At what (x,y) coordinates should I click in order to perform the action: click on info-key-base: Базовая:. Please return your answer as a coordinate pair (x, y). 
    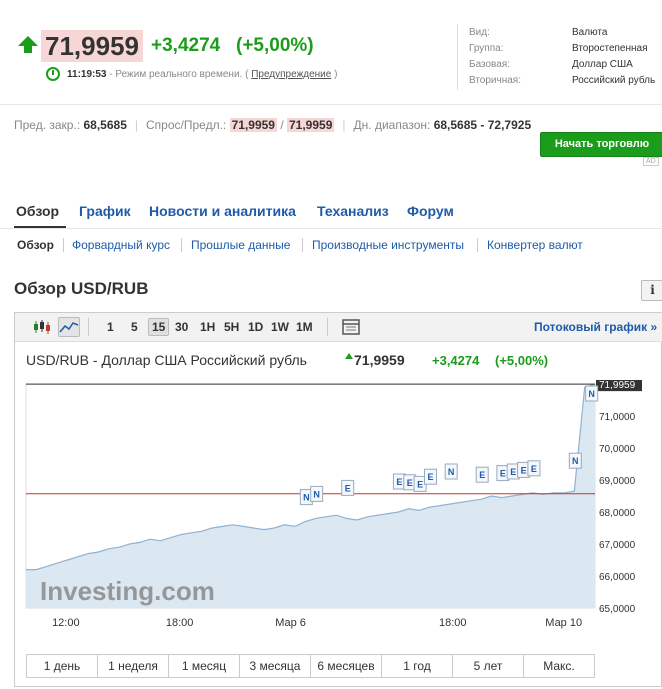
    Looking at the image, I should click on (490, 64).